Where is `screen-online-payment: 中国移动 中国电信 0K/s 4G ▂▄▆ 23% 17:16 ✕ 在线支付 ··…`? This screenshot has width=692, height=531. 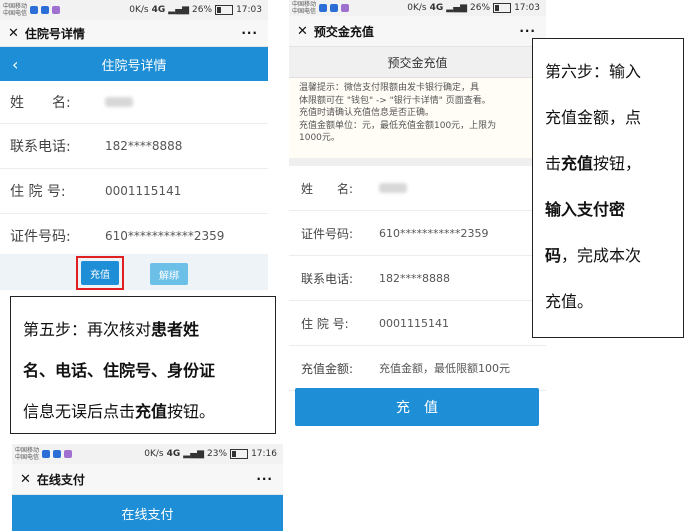
screen-online-payment: 中国移动 中国电信 0K/s 4G ▂▄▆ 23% 17:16 ✕ 在线支付 ··… is located at coordinates (147, 487).